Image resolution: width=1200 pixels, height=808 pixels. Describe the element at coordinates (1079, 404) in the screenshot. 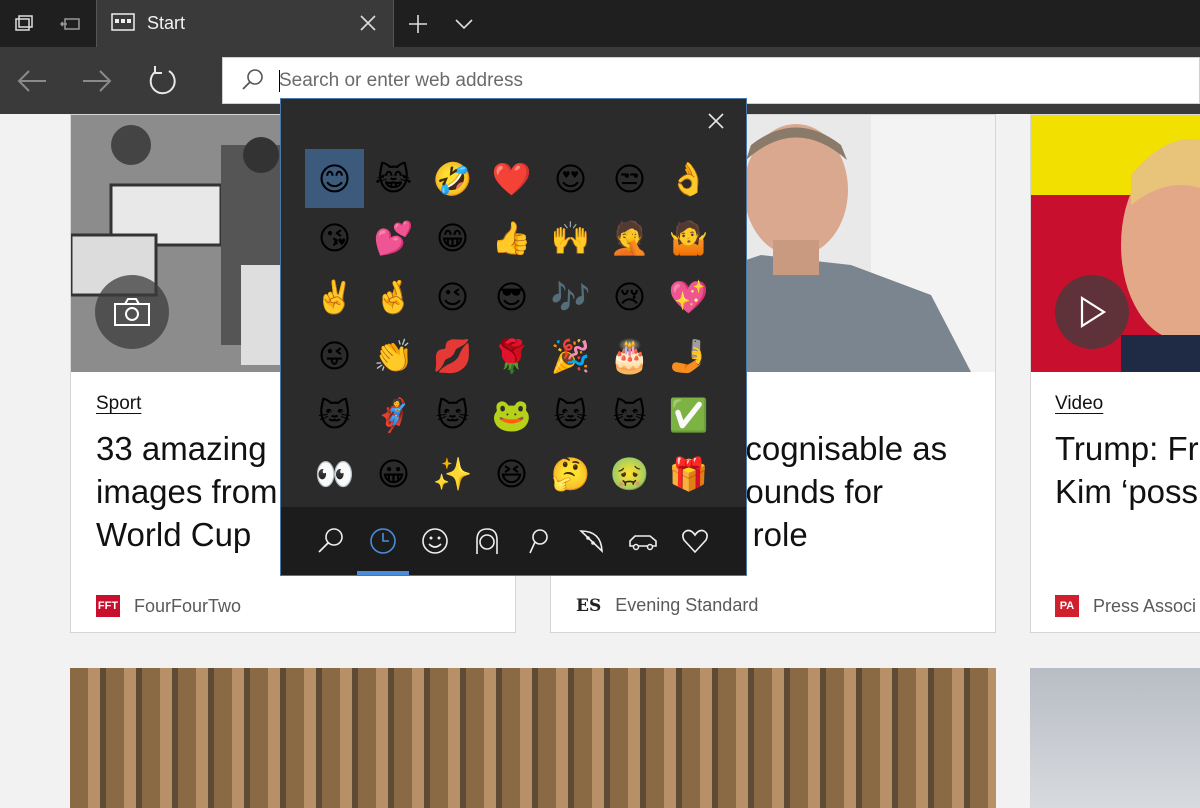

I see `card-category: Video` at that location.